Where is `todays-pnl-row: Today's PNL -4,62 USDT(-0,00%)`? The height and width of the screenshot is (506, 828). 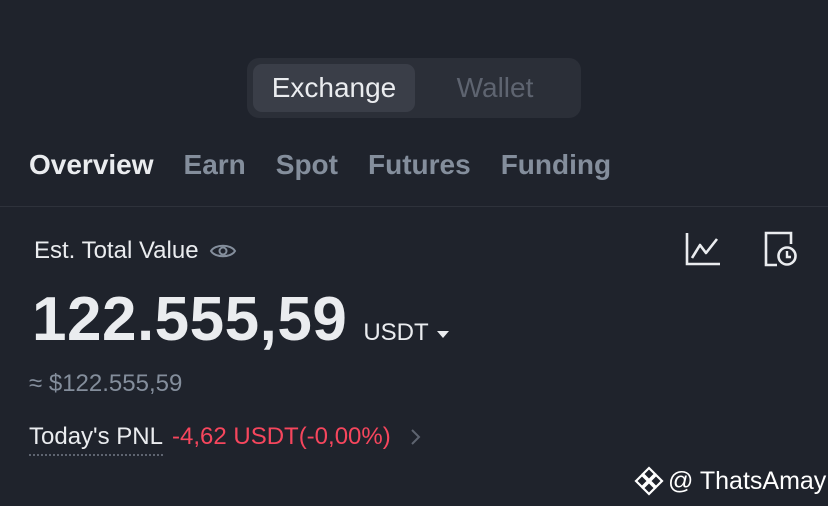
todays-pnl-row: Today's PNL -4,62 USDT(-0,00%) is located at coordinates (225, 439).